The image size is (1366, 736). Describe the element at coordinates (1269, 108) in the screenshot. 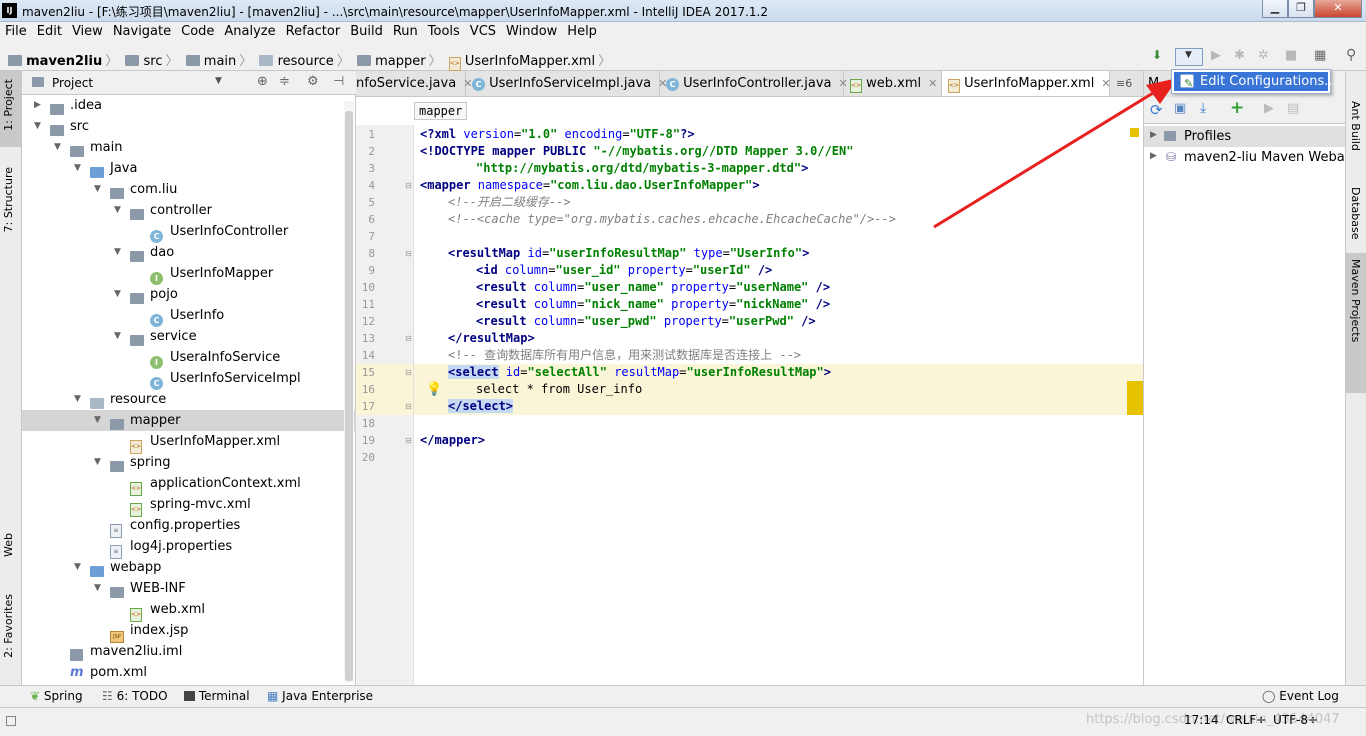

I see `run-maven-icon: ▶` at that location.